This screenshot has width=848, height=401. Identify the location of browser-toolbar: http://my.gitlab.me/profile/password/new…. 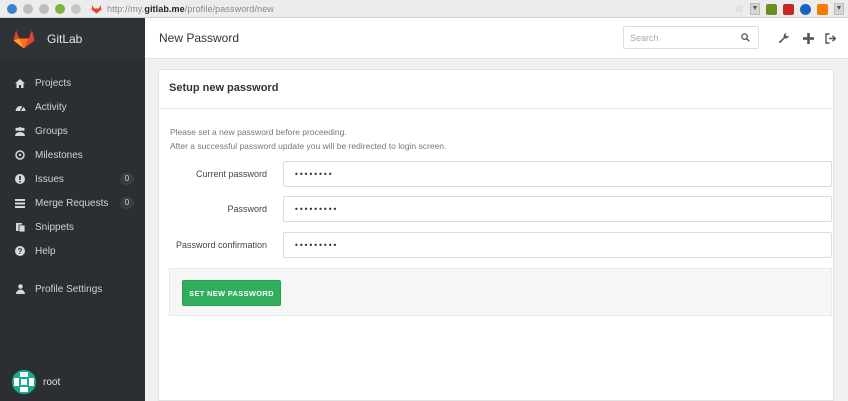
(424, 9).